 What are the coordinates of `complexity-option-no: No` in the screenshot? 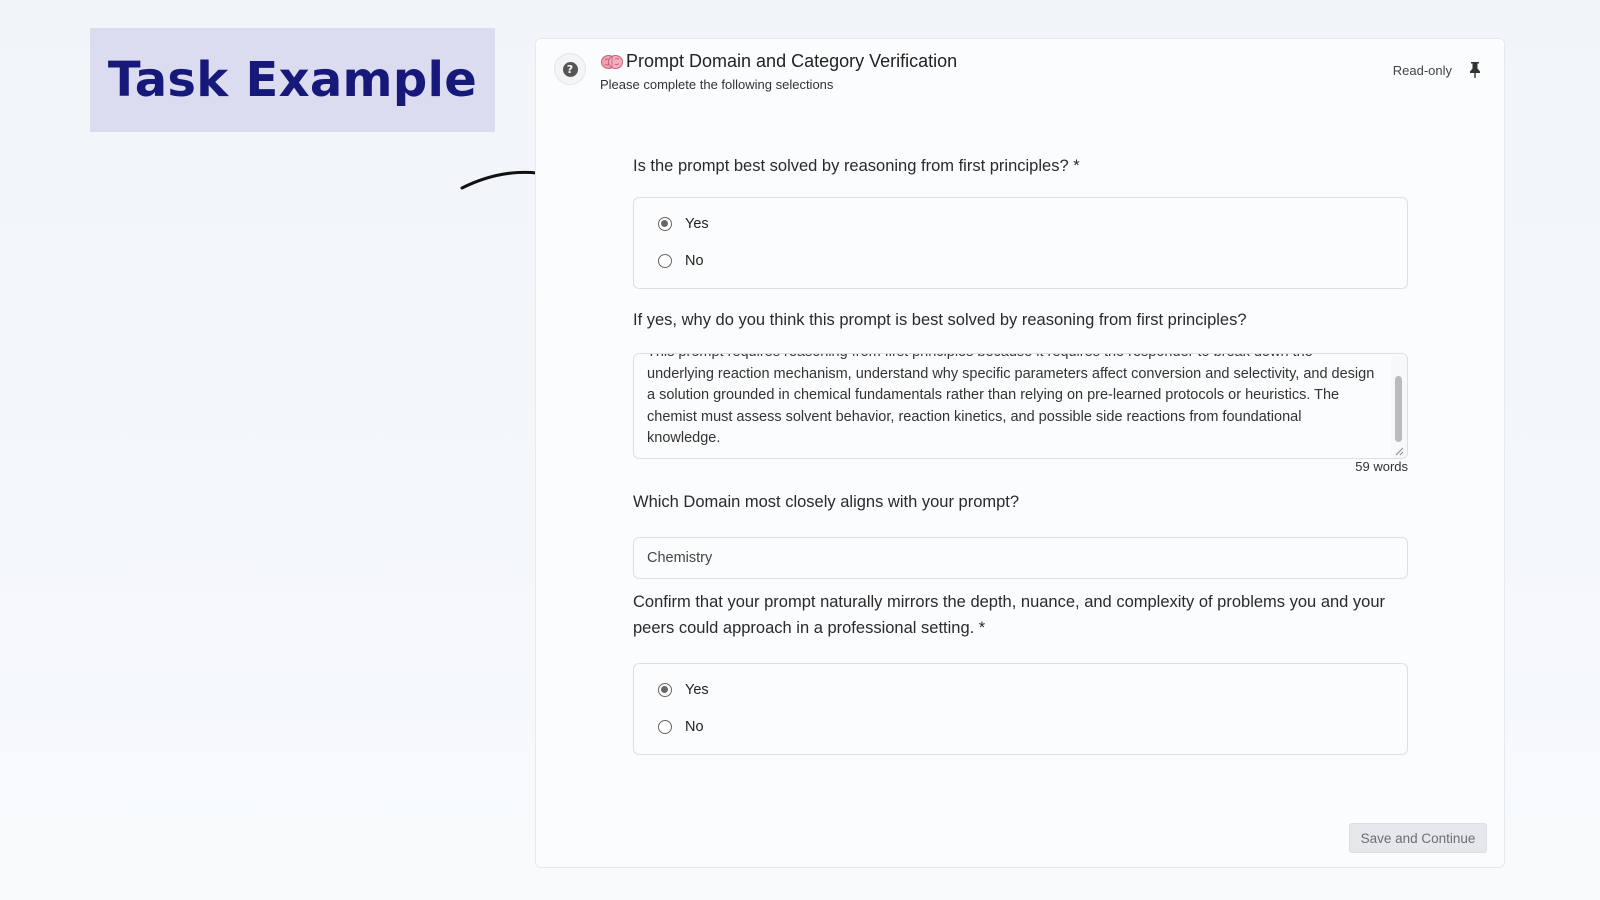 It's located at (681, 727).